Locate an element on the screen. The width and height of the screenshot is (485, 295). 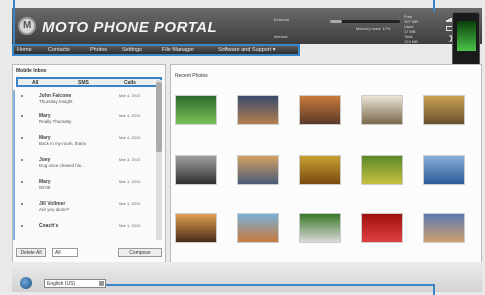
external-label: External is located at coordinates (281, 19).